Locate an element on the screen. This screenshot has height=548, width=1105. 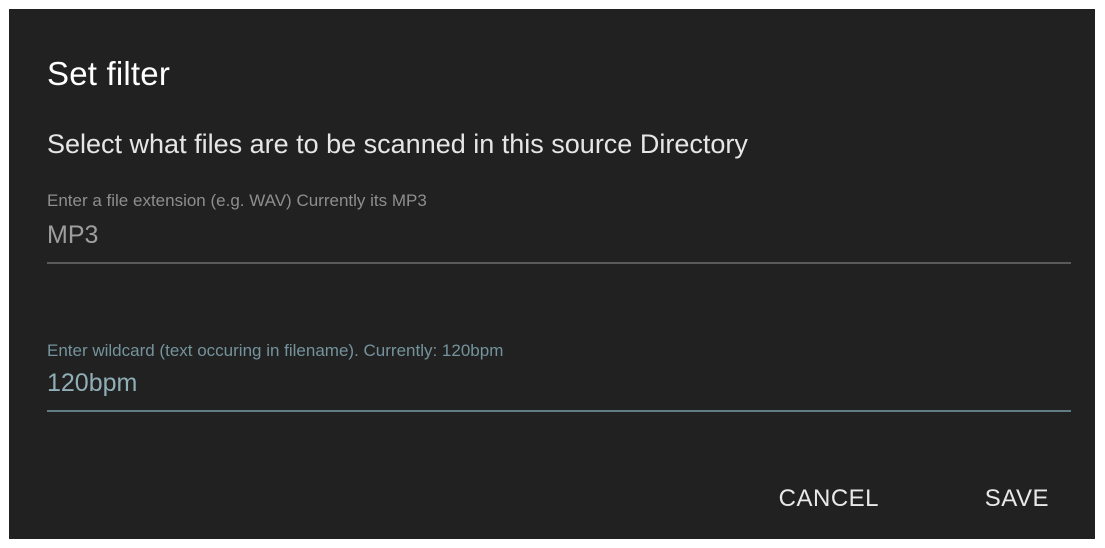
cancel-button: CANCEL is located at coordinates (829, 499).